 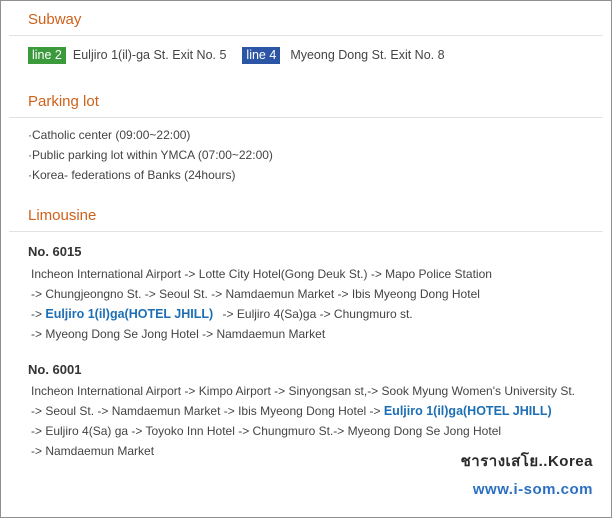 What do you see at coordinates (55, 251) in the screenshot?
I see `route-6015-number: No. 6015` at bounding box center [55, 251].